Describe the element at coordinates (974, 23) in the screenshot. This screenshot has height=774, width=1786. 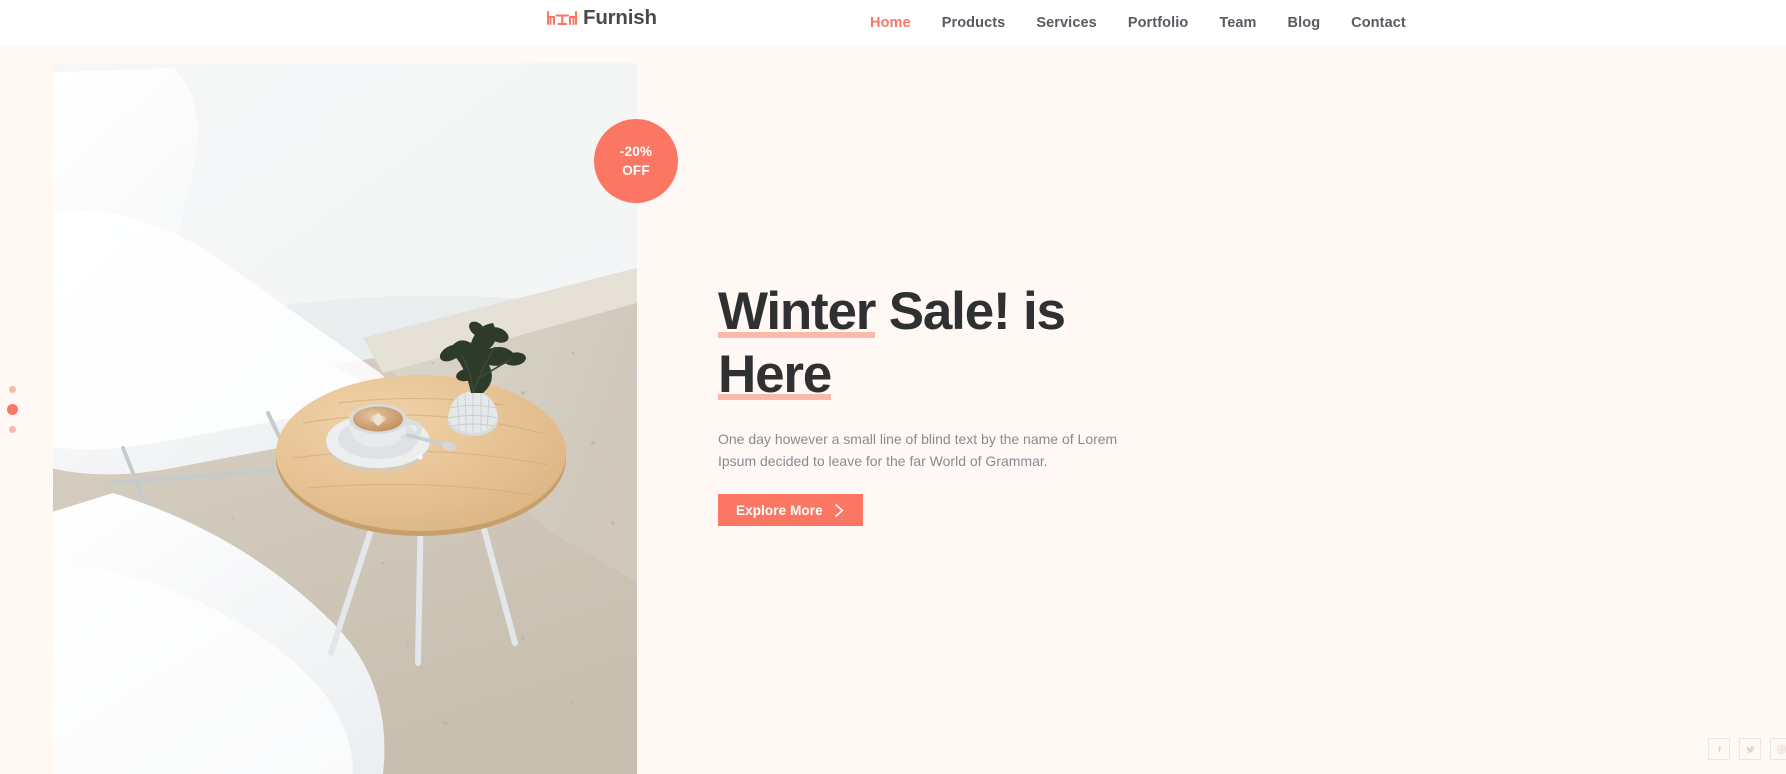
I see `nav-item-products: Products` at that location.